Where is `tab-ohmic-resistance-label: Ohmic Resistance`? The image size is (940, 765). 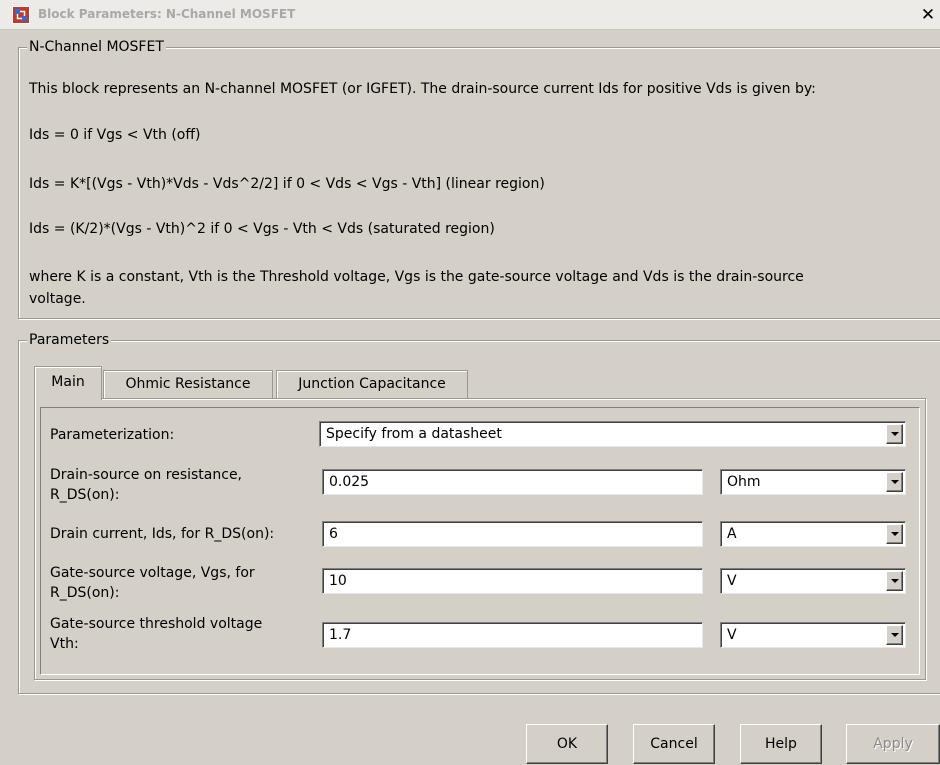
tab-ohmic-resistance-label: Ohmic Resistance is located at coordinates (188, 384).